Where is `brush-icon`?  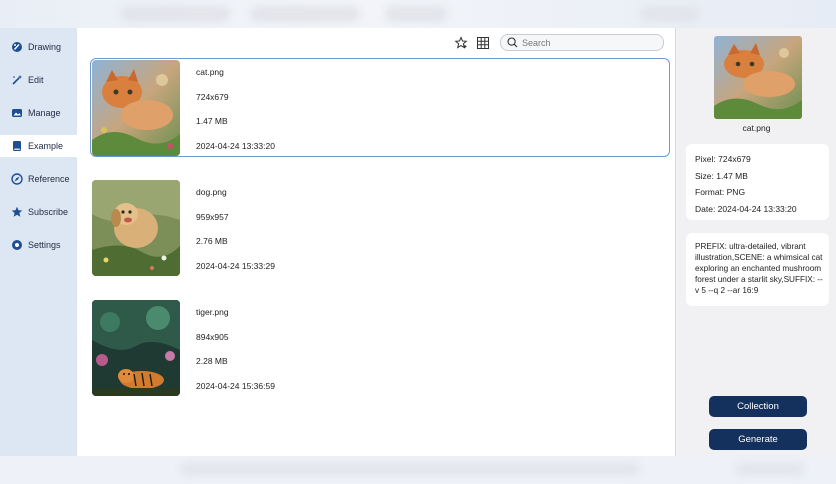 brush-icon is located at coordinates (17, 47).